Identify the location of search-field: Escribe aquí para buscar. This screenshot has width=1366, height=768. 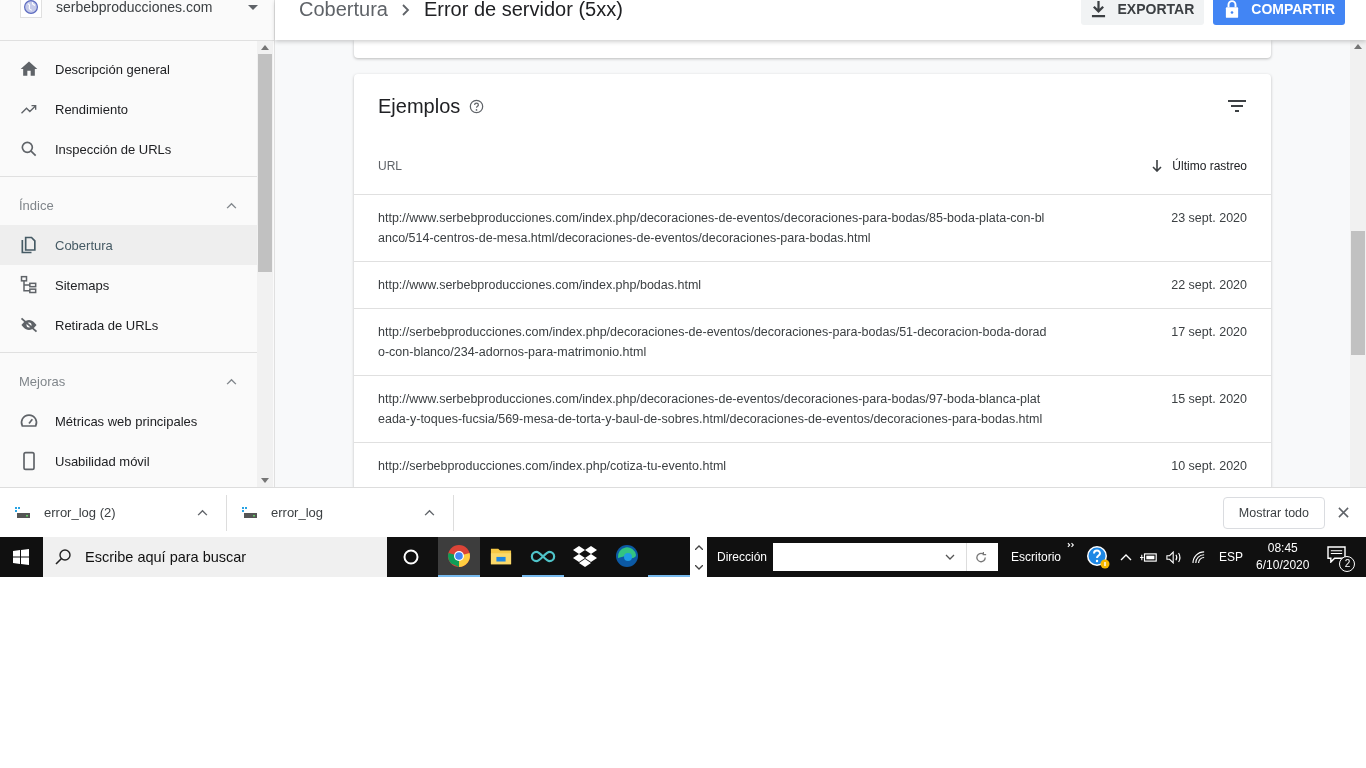
(215, 557).